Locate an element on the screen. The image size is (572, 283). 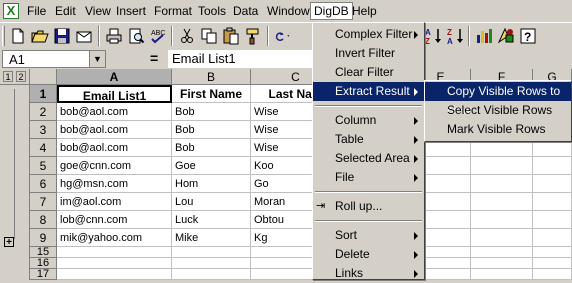
cut-scissors-icon is located at coordinates (187, 36).